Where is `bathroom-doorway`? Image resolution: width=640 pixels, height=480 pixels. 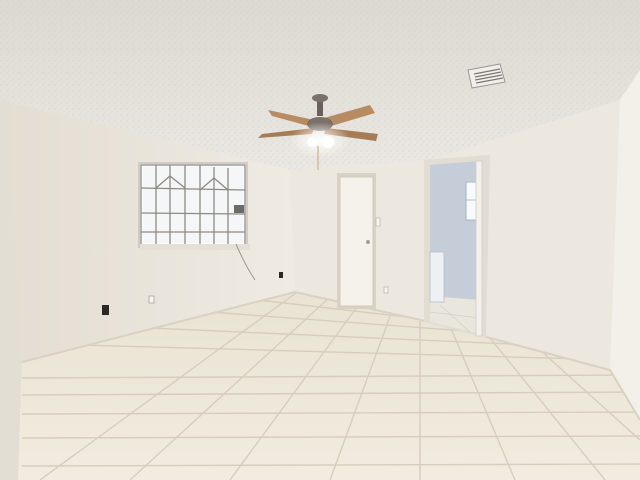
bathroom-doorway is located at coordinates (457, 246).